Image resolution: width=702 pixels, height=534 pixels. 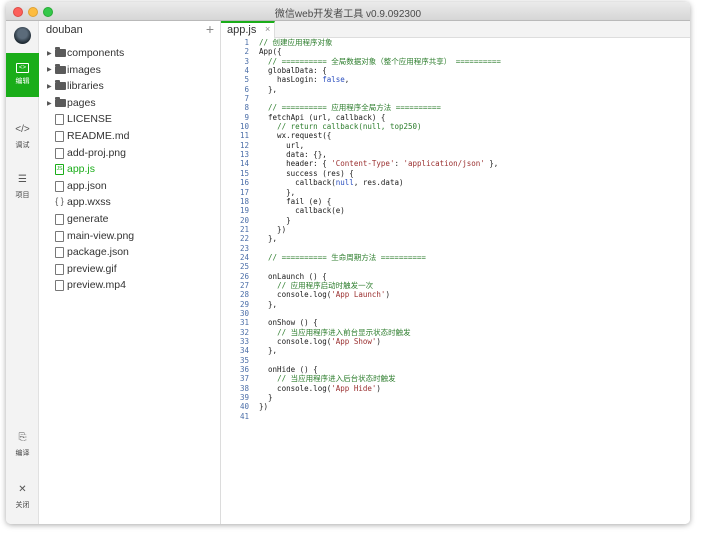 I want to click on tool-debug: </> 调试, so click(x=22, y=139).